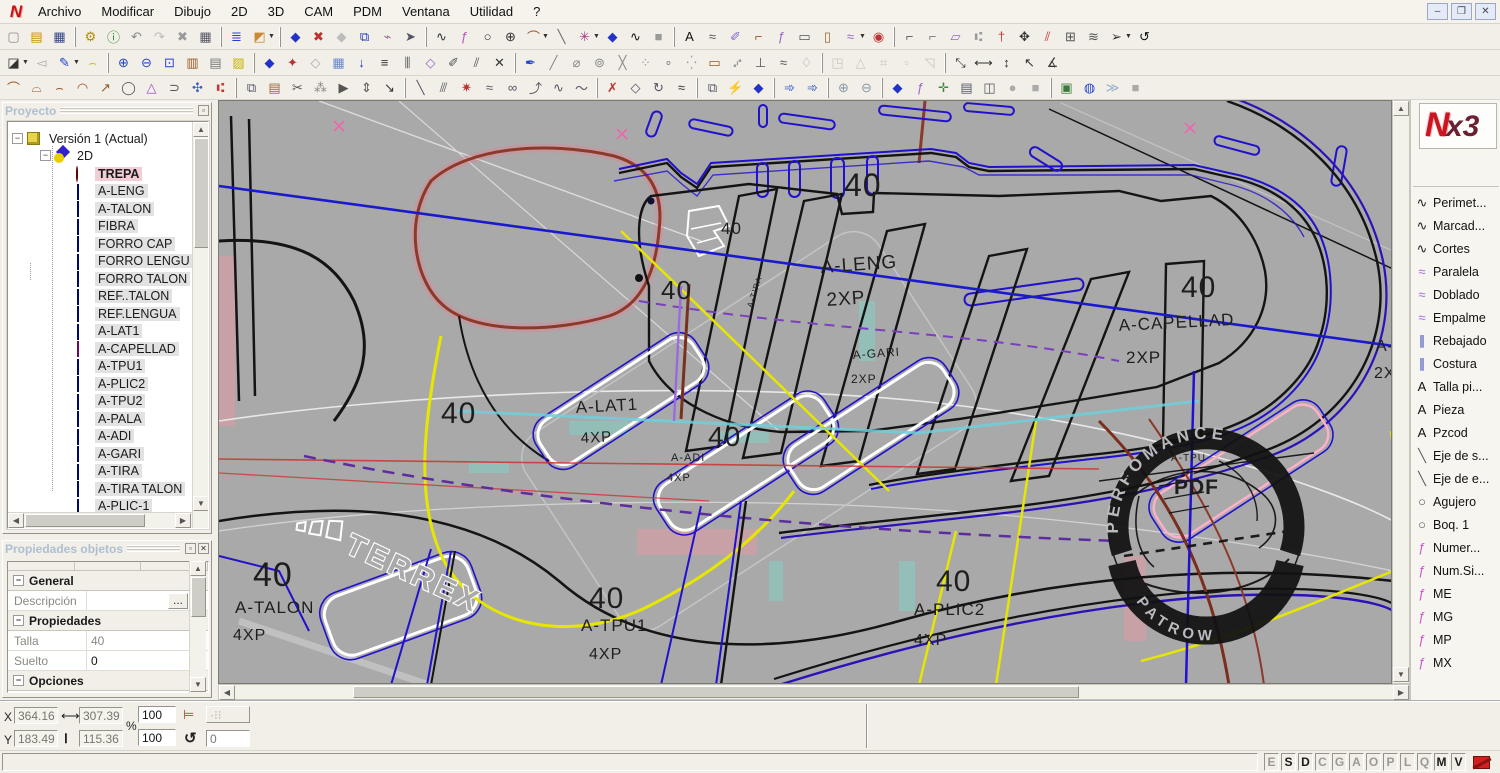 The width and height of the screenshot is (1500, 773). Describe the element at coordinates (105, 87) in the screenshot. I see `arc-e-icon: ↗` at that location.